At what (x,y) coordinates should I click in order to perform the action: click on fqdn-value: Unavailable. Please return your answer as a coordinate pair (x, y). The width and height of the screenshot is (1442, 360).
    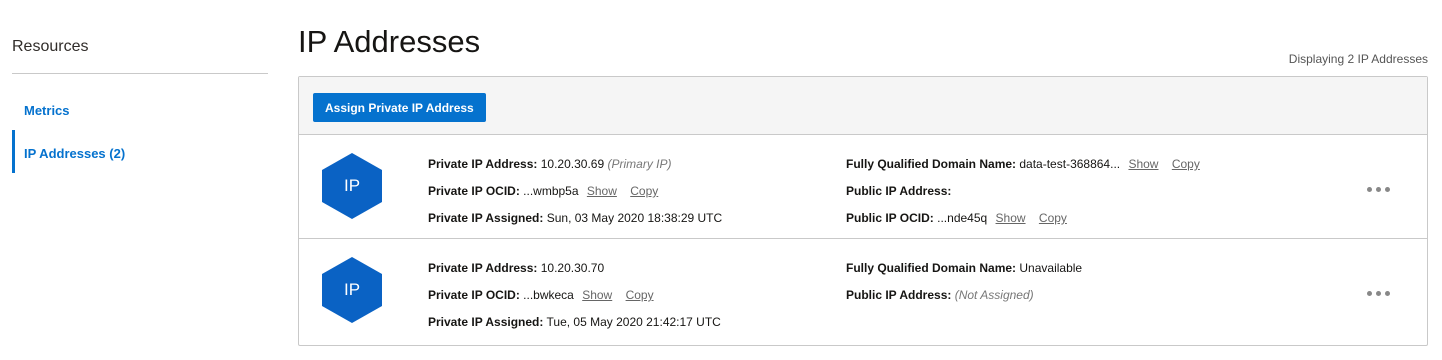
    Looking at the image, I should click on (1051, 268).